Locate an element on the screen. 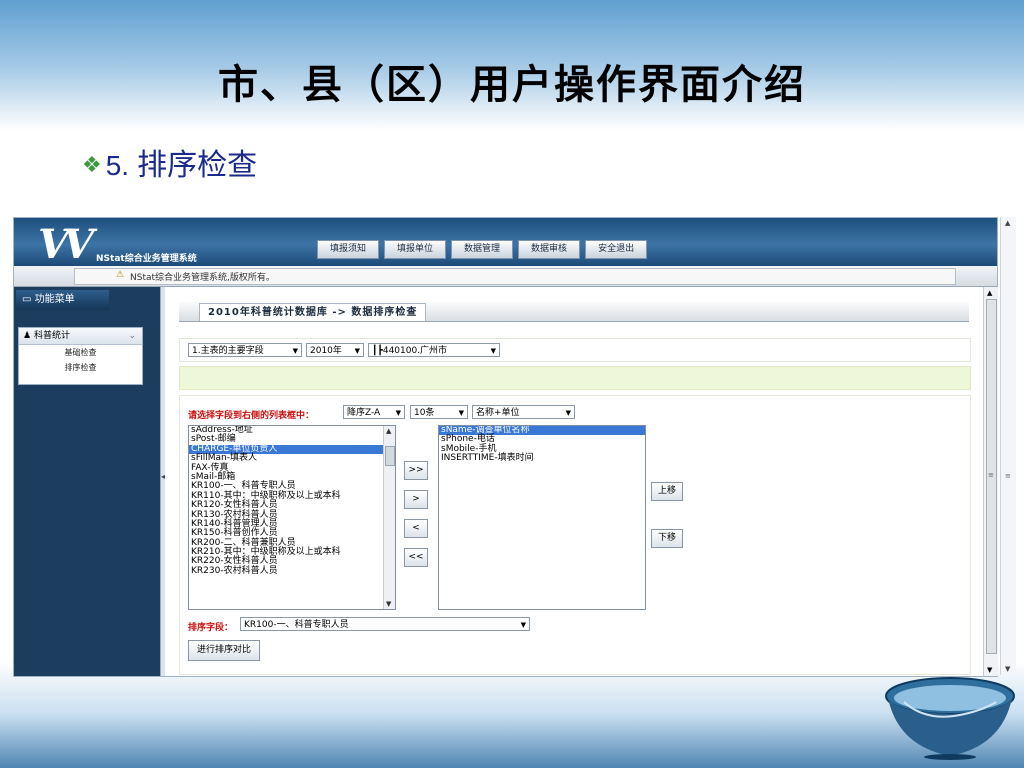 This screenshot has width=1024, height=768. count-select-value: 10条 is located at coordinates (424, 413).